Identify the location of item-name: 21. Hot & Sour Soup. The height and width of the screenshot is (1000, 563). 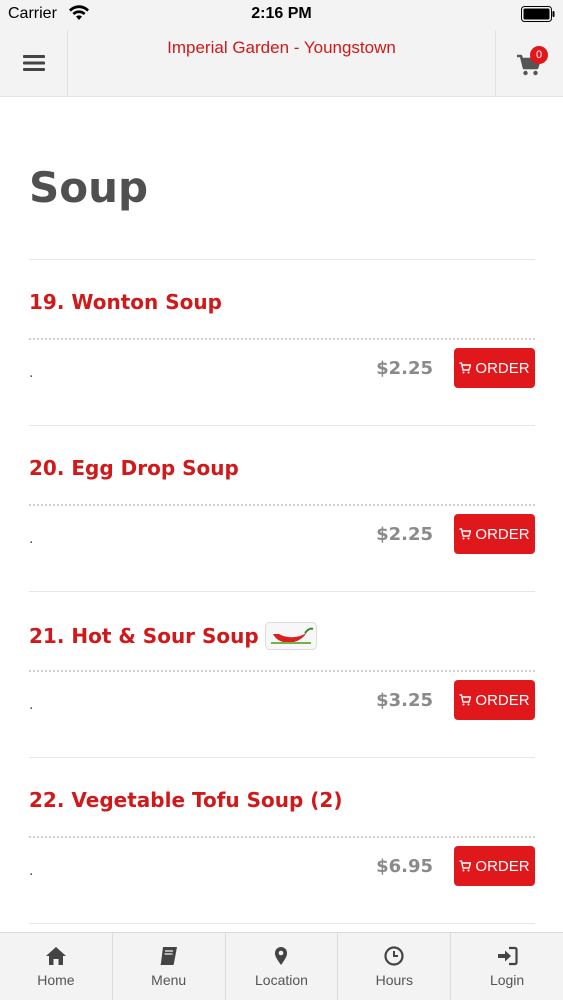
(173, 636).